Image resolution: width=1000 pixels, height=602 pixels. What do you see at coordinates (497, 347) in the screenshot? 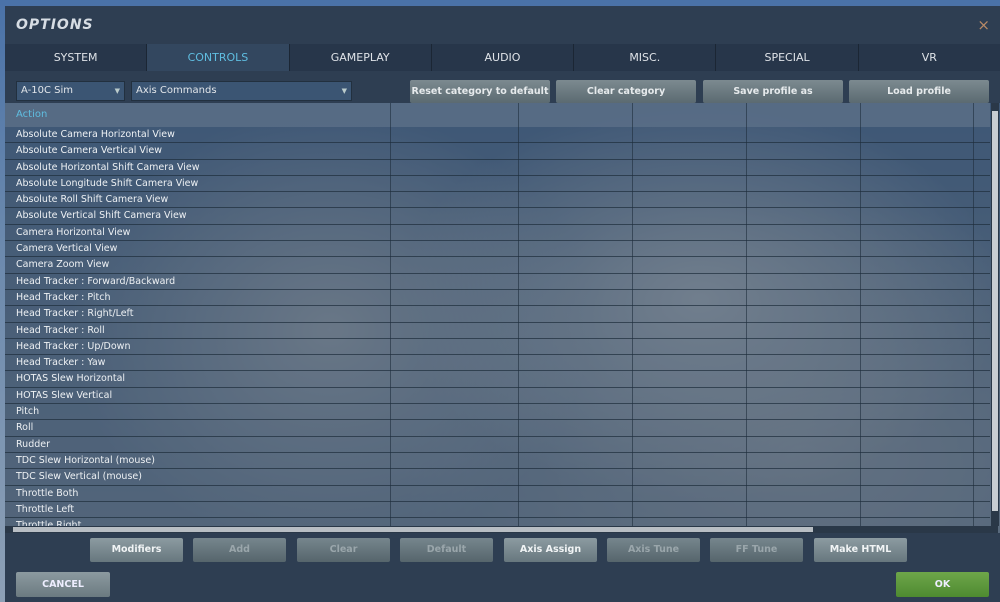
I see `table-row: Head Tracker : Up/Down` at bounding box center [497, 347].